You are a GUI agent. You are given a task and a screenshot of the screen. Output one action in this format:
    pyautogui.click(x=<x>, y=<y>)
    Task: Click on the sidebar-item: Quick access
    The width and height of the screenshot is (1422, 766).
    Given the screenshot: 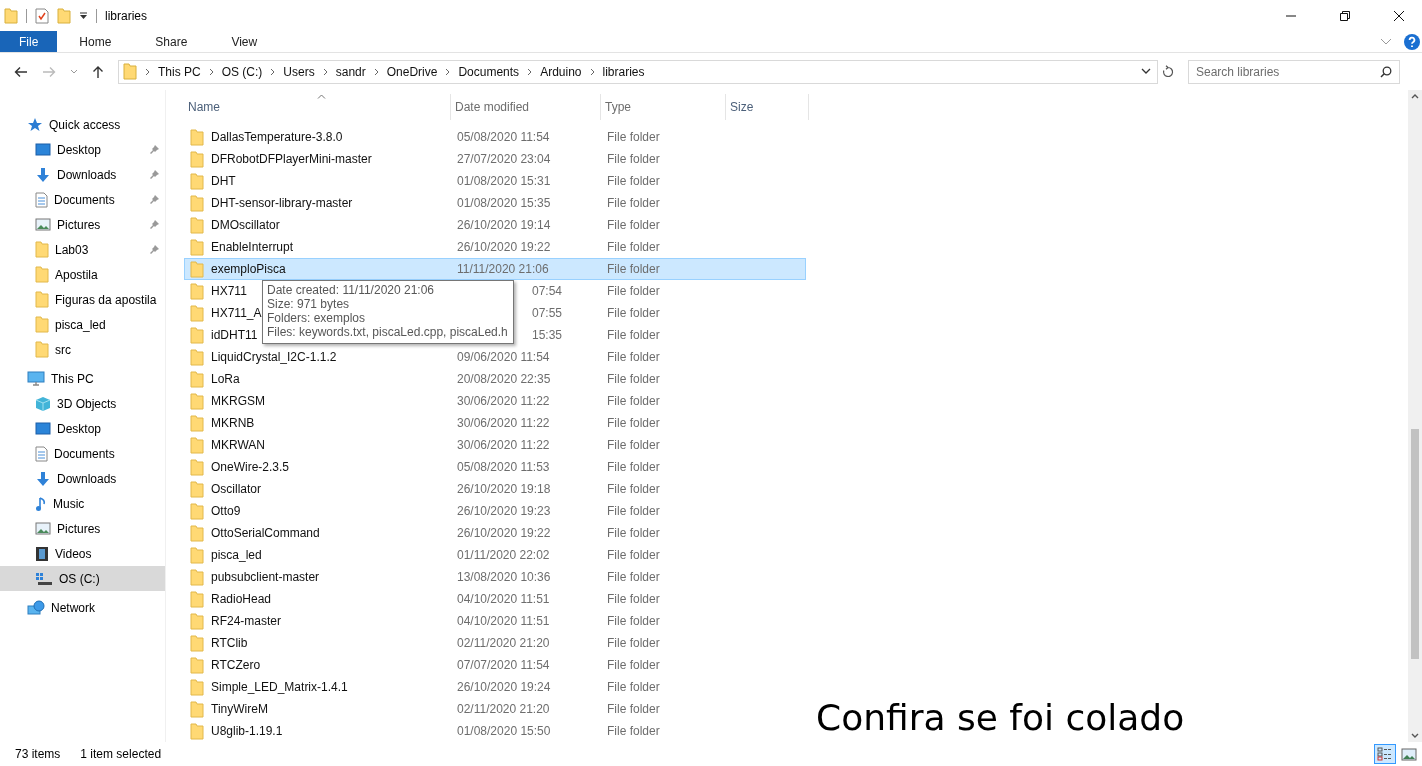 What is the action you would take?
    pyautogui.click(x=82, y=124)
    